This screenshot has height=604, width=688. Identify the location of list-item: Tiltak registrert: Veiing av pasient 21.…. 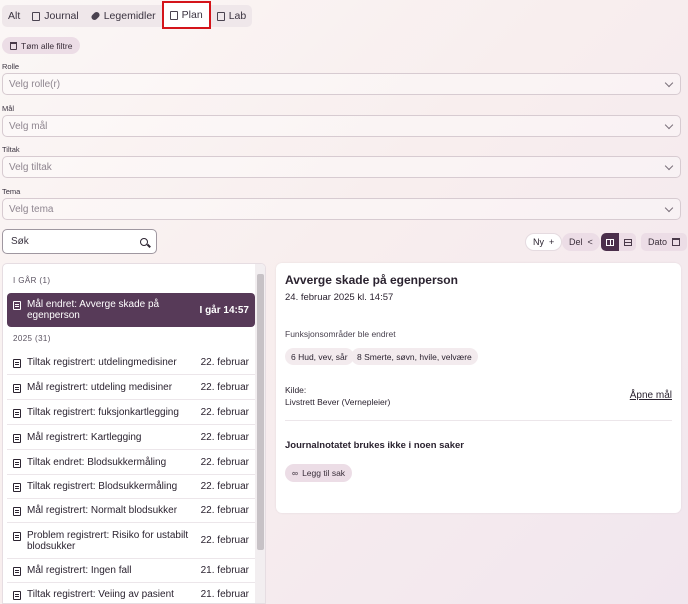
(131, 593).